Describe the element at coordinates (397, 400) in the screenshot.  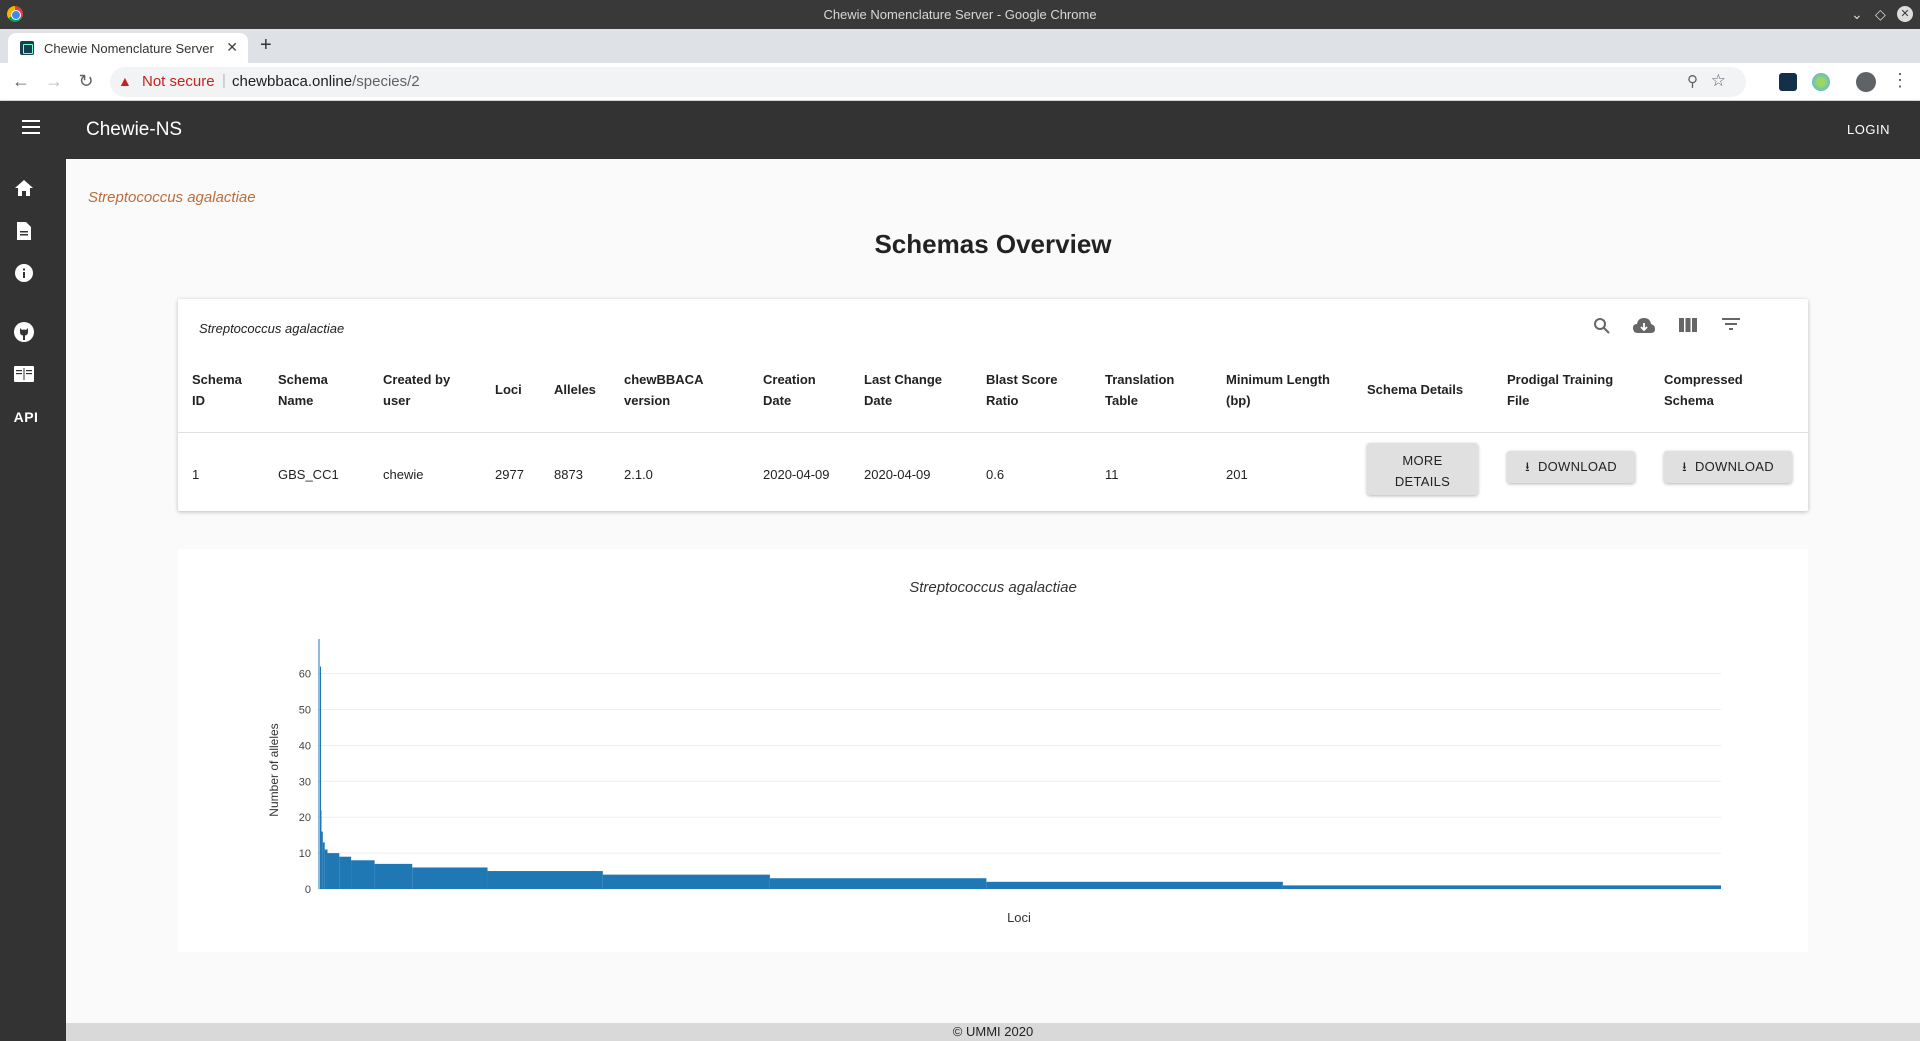
I see `header-line: user` at that location.